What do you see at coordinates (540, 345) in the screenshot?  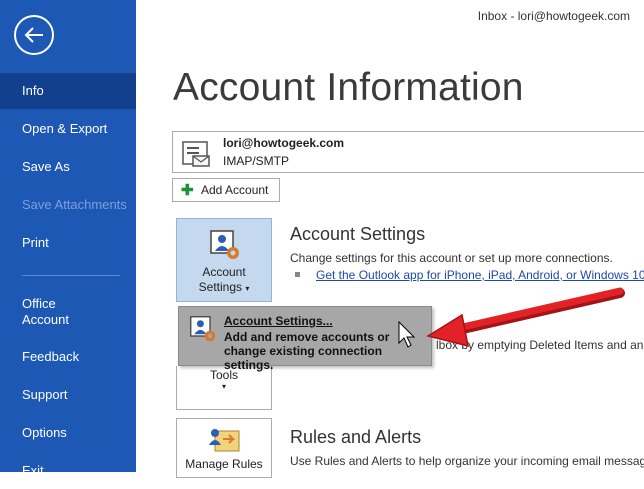 I see `mailbox-cleanup-description: lbox by emptying Deleted Items and an` at bounding box center [540, 345].